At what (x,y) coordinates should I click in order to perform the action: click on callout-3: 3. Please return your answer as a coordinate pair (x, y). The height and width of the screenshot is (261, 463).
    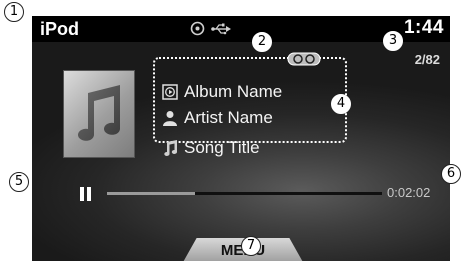
    Looking at the image, I should click on (393, 41).